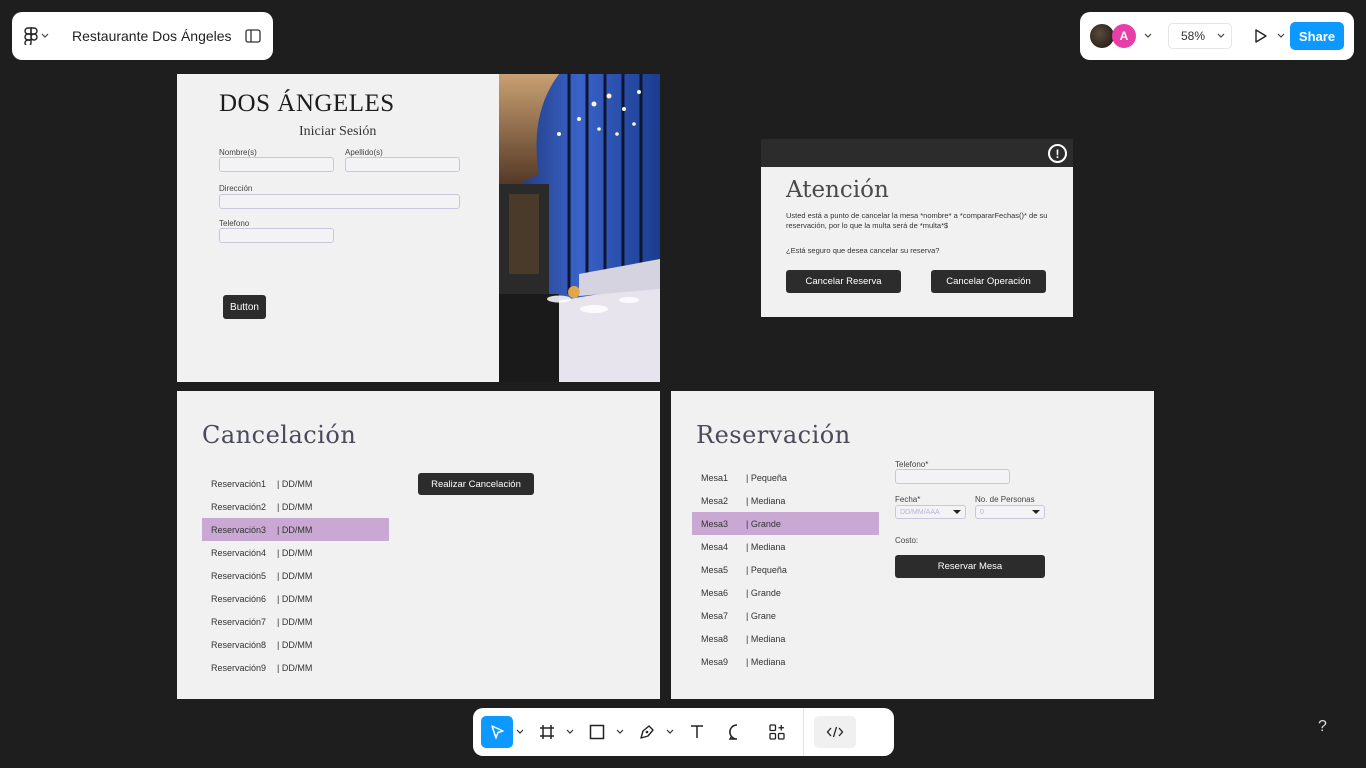 This screenshot has width=1366, height=768. I want to click on table-name: Mesa5, so click(715, 569).